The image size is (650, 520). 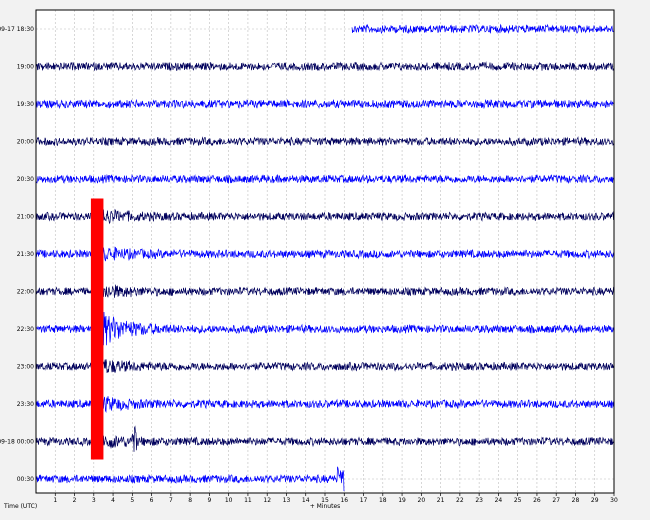 I want to click on x-tick-label: 4, so click(x=113, y=500).